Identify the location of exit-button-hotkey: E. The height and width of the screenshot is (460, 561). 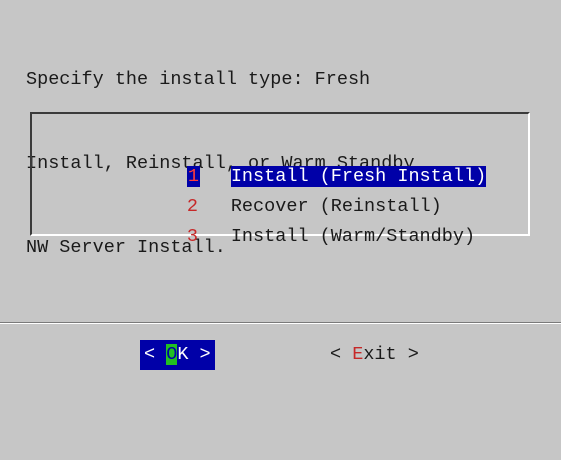
(358, 354).